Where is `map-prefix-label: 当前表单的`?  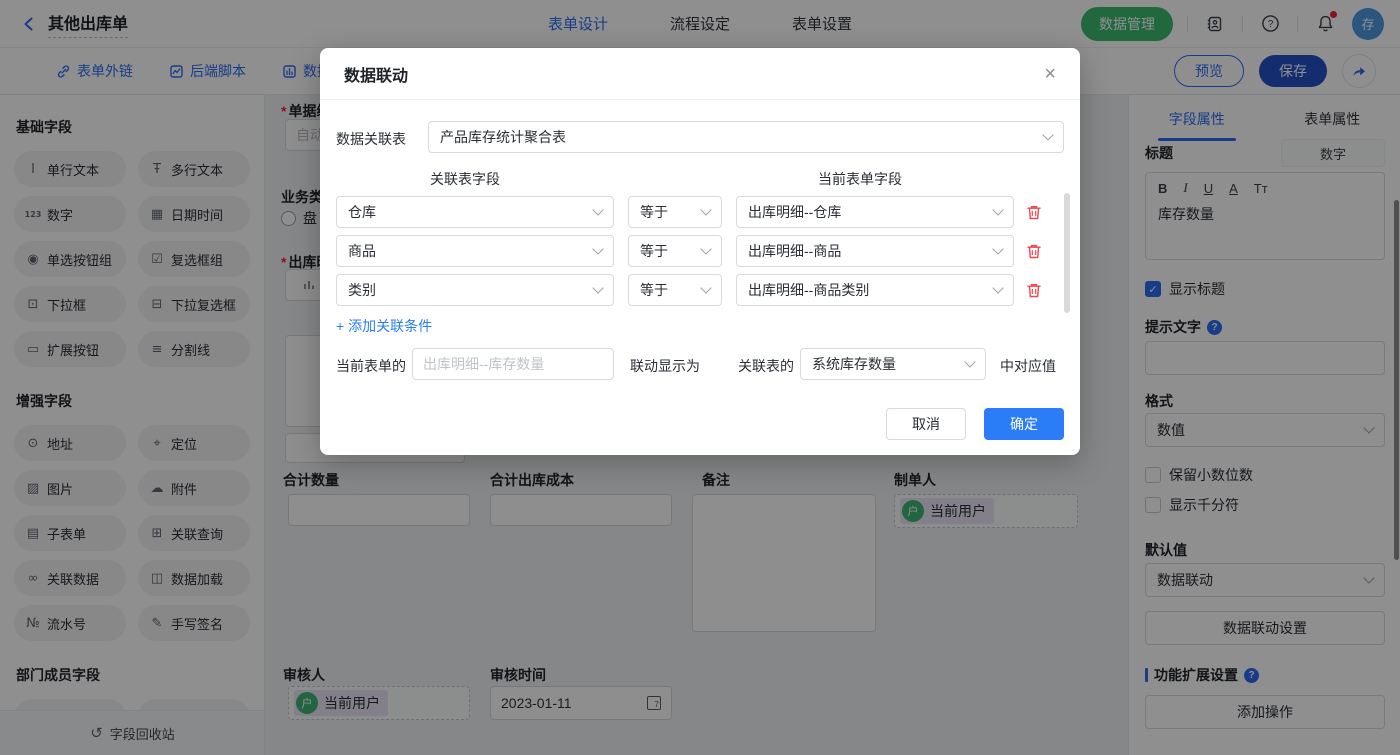
map-prefix-label: 当前表单的 is located at coordinates (371, 366).